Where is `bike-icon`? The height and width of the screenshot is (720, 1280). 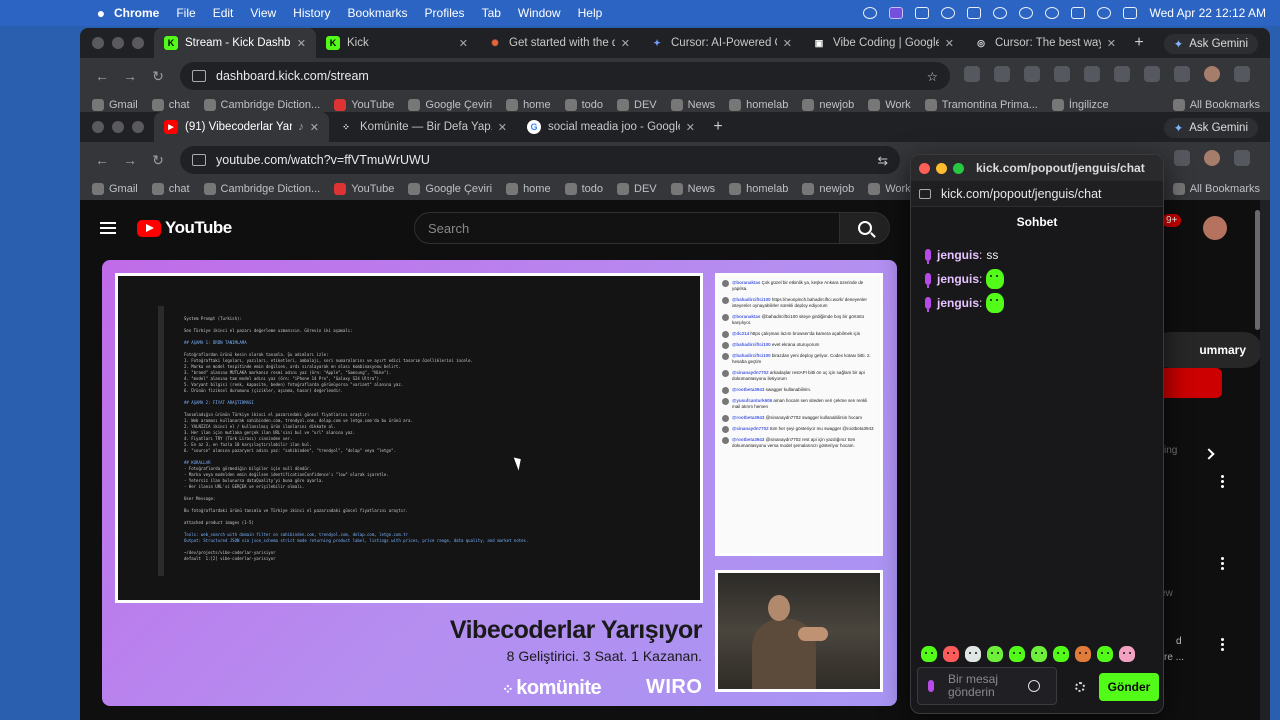 bike-icon is located at coordinates (948, 13).